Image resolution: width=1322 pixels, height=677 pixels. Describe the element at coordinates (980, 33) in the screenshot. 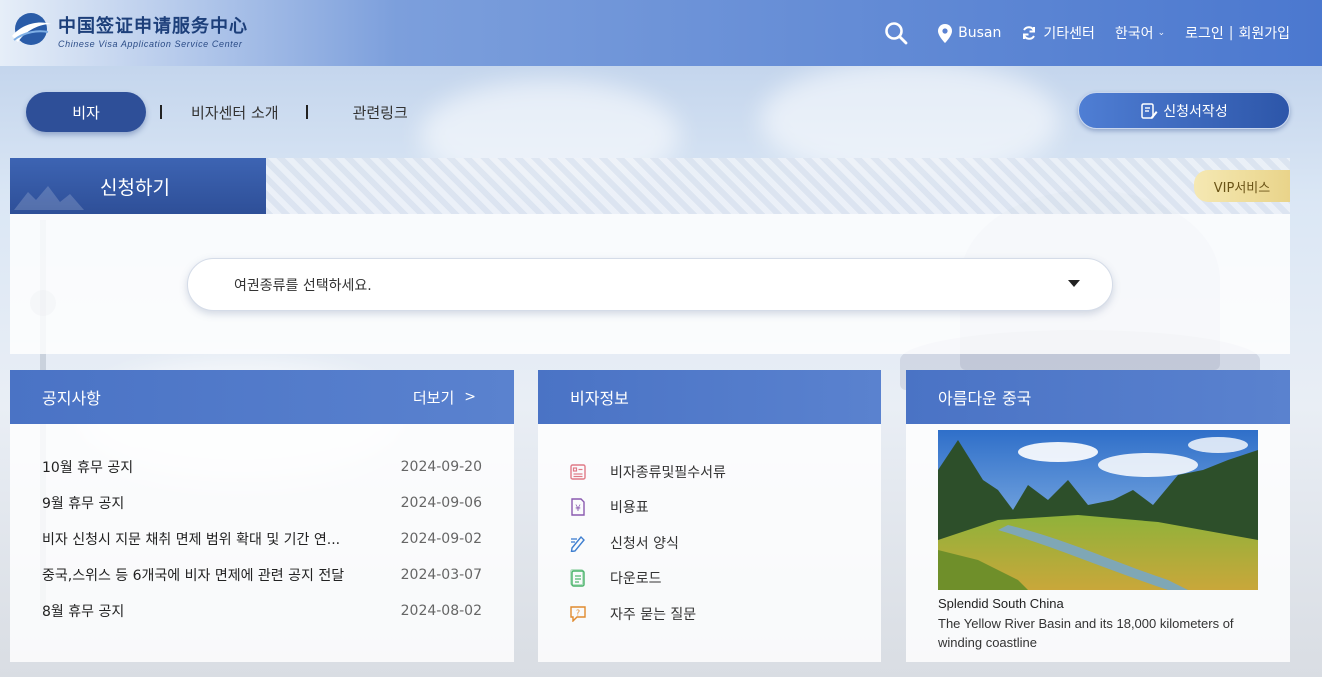

I see `location-label: Busan` at that location.